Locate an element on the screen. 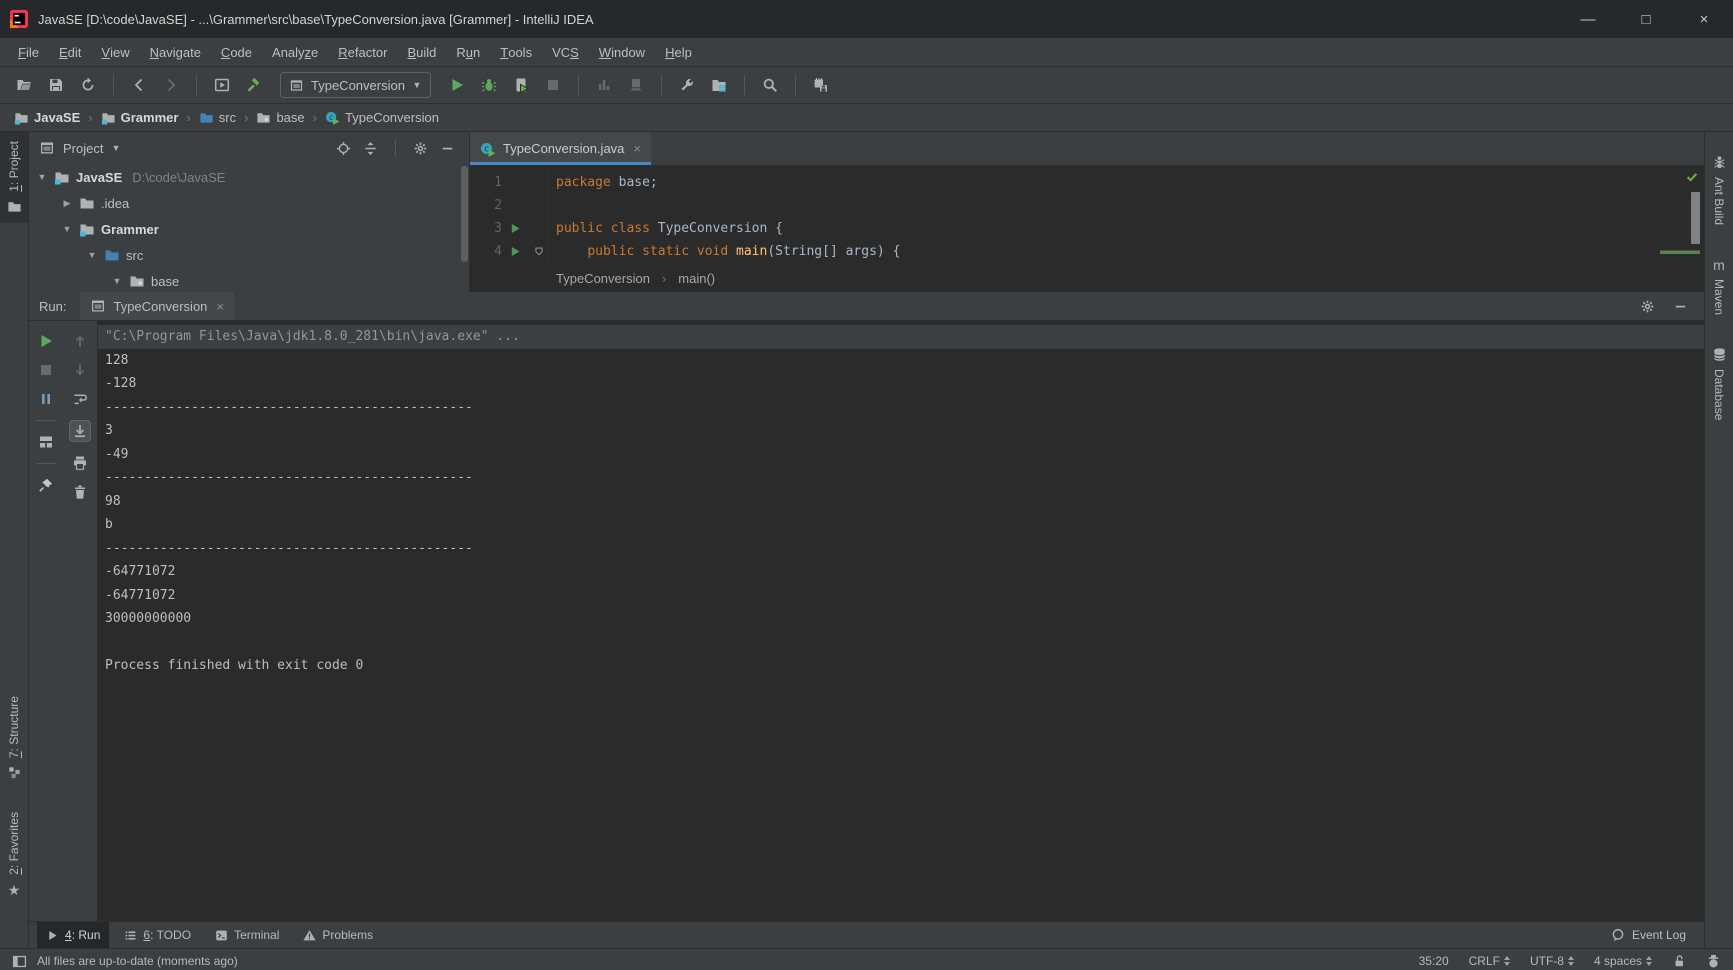 This screenshot has height=970, width=1733. run-button is located at coordinates (457, 85).